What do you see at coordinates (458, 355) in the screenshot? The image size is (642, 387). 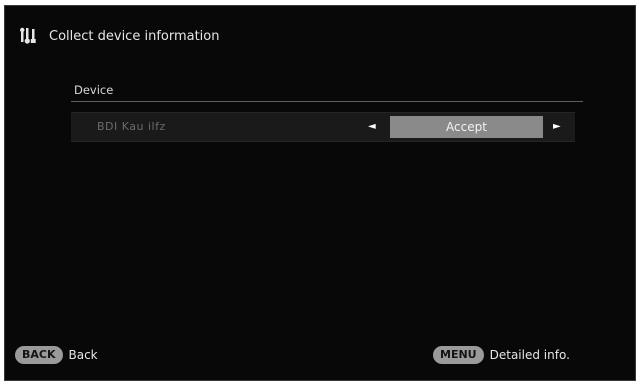 I see `menu-key-button: MENU` at bounding box center [458, 355].